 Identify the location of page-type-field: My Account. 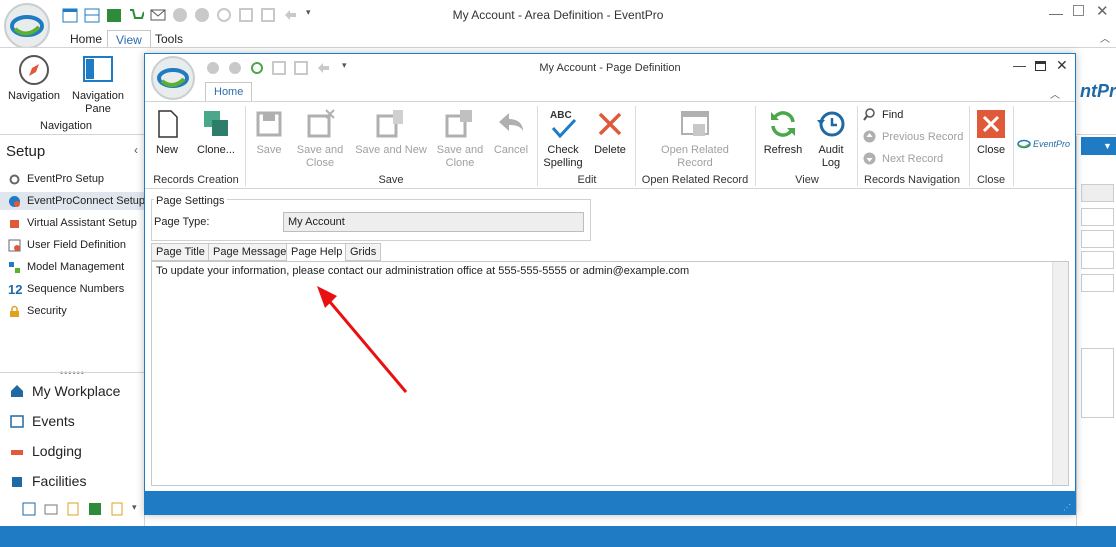
(433, 222).